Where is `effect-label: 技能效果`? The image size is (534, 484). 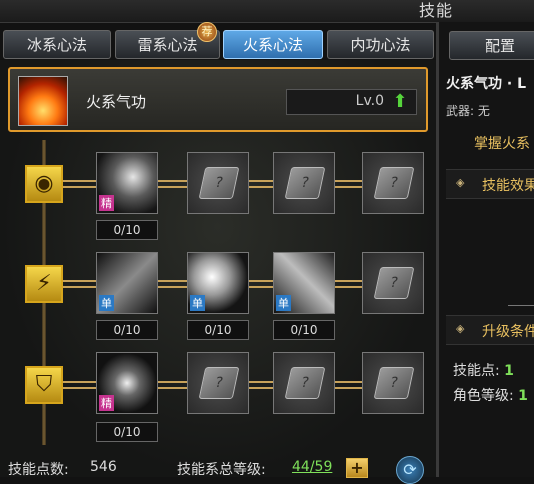 effect-label: 技能效果 is located at coordinates (508, 186).